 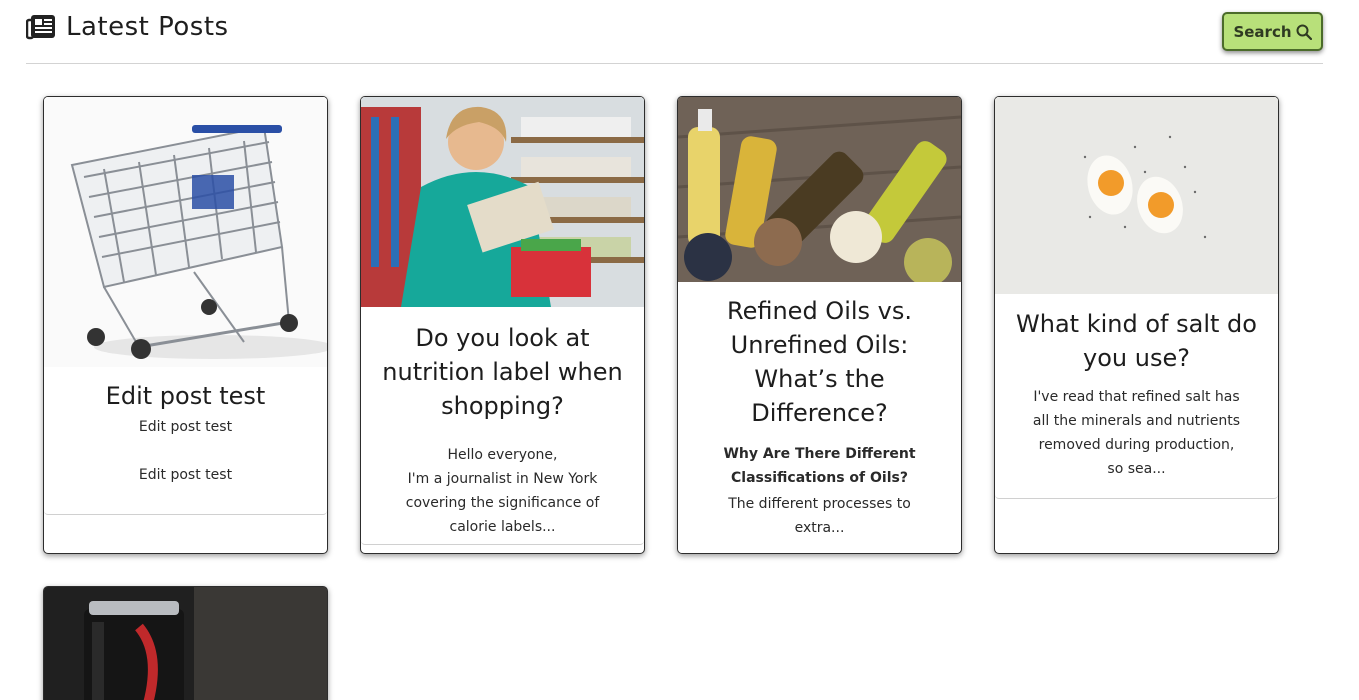 I want to click on post-image-woman-reading-label-in-grocery, so click(x=502, y=202).